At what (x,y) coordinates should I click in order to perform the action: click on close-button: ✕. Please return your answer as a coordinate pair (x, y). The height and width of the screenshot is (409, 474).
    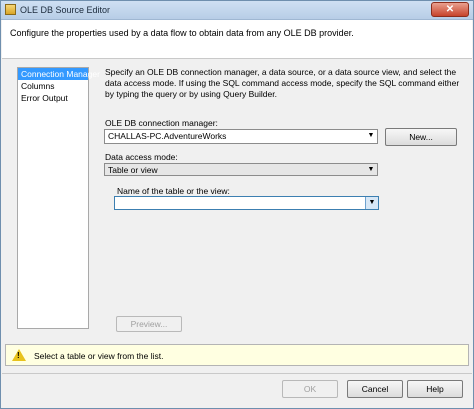
    Looking at the image, I should click on (450, 9).